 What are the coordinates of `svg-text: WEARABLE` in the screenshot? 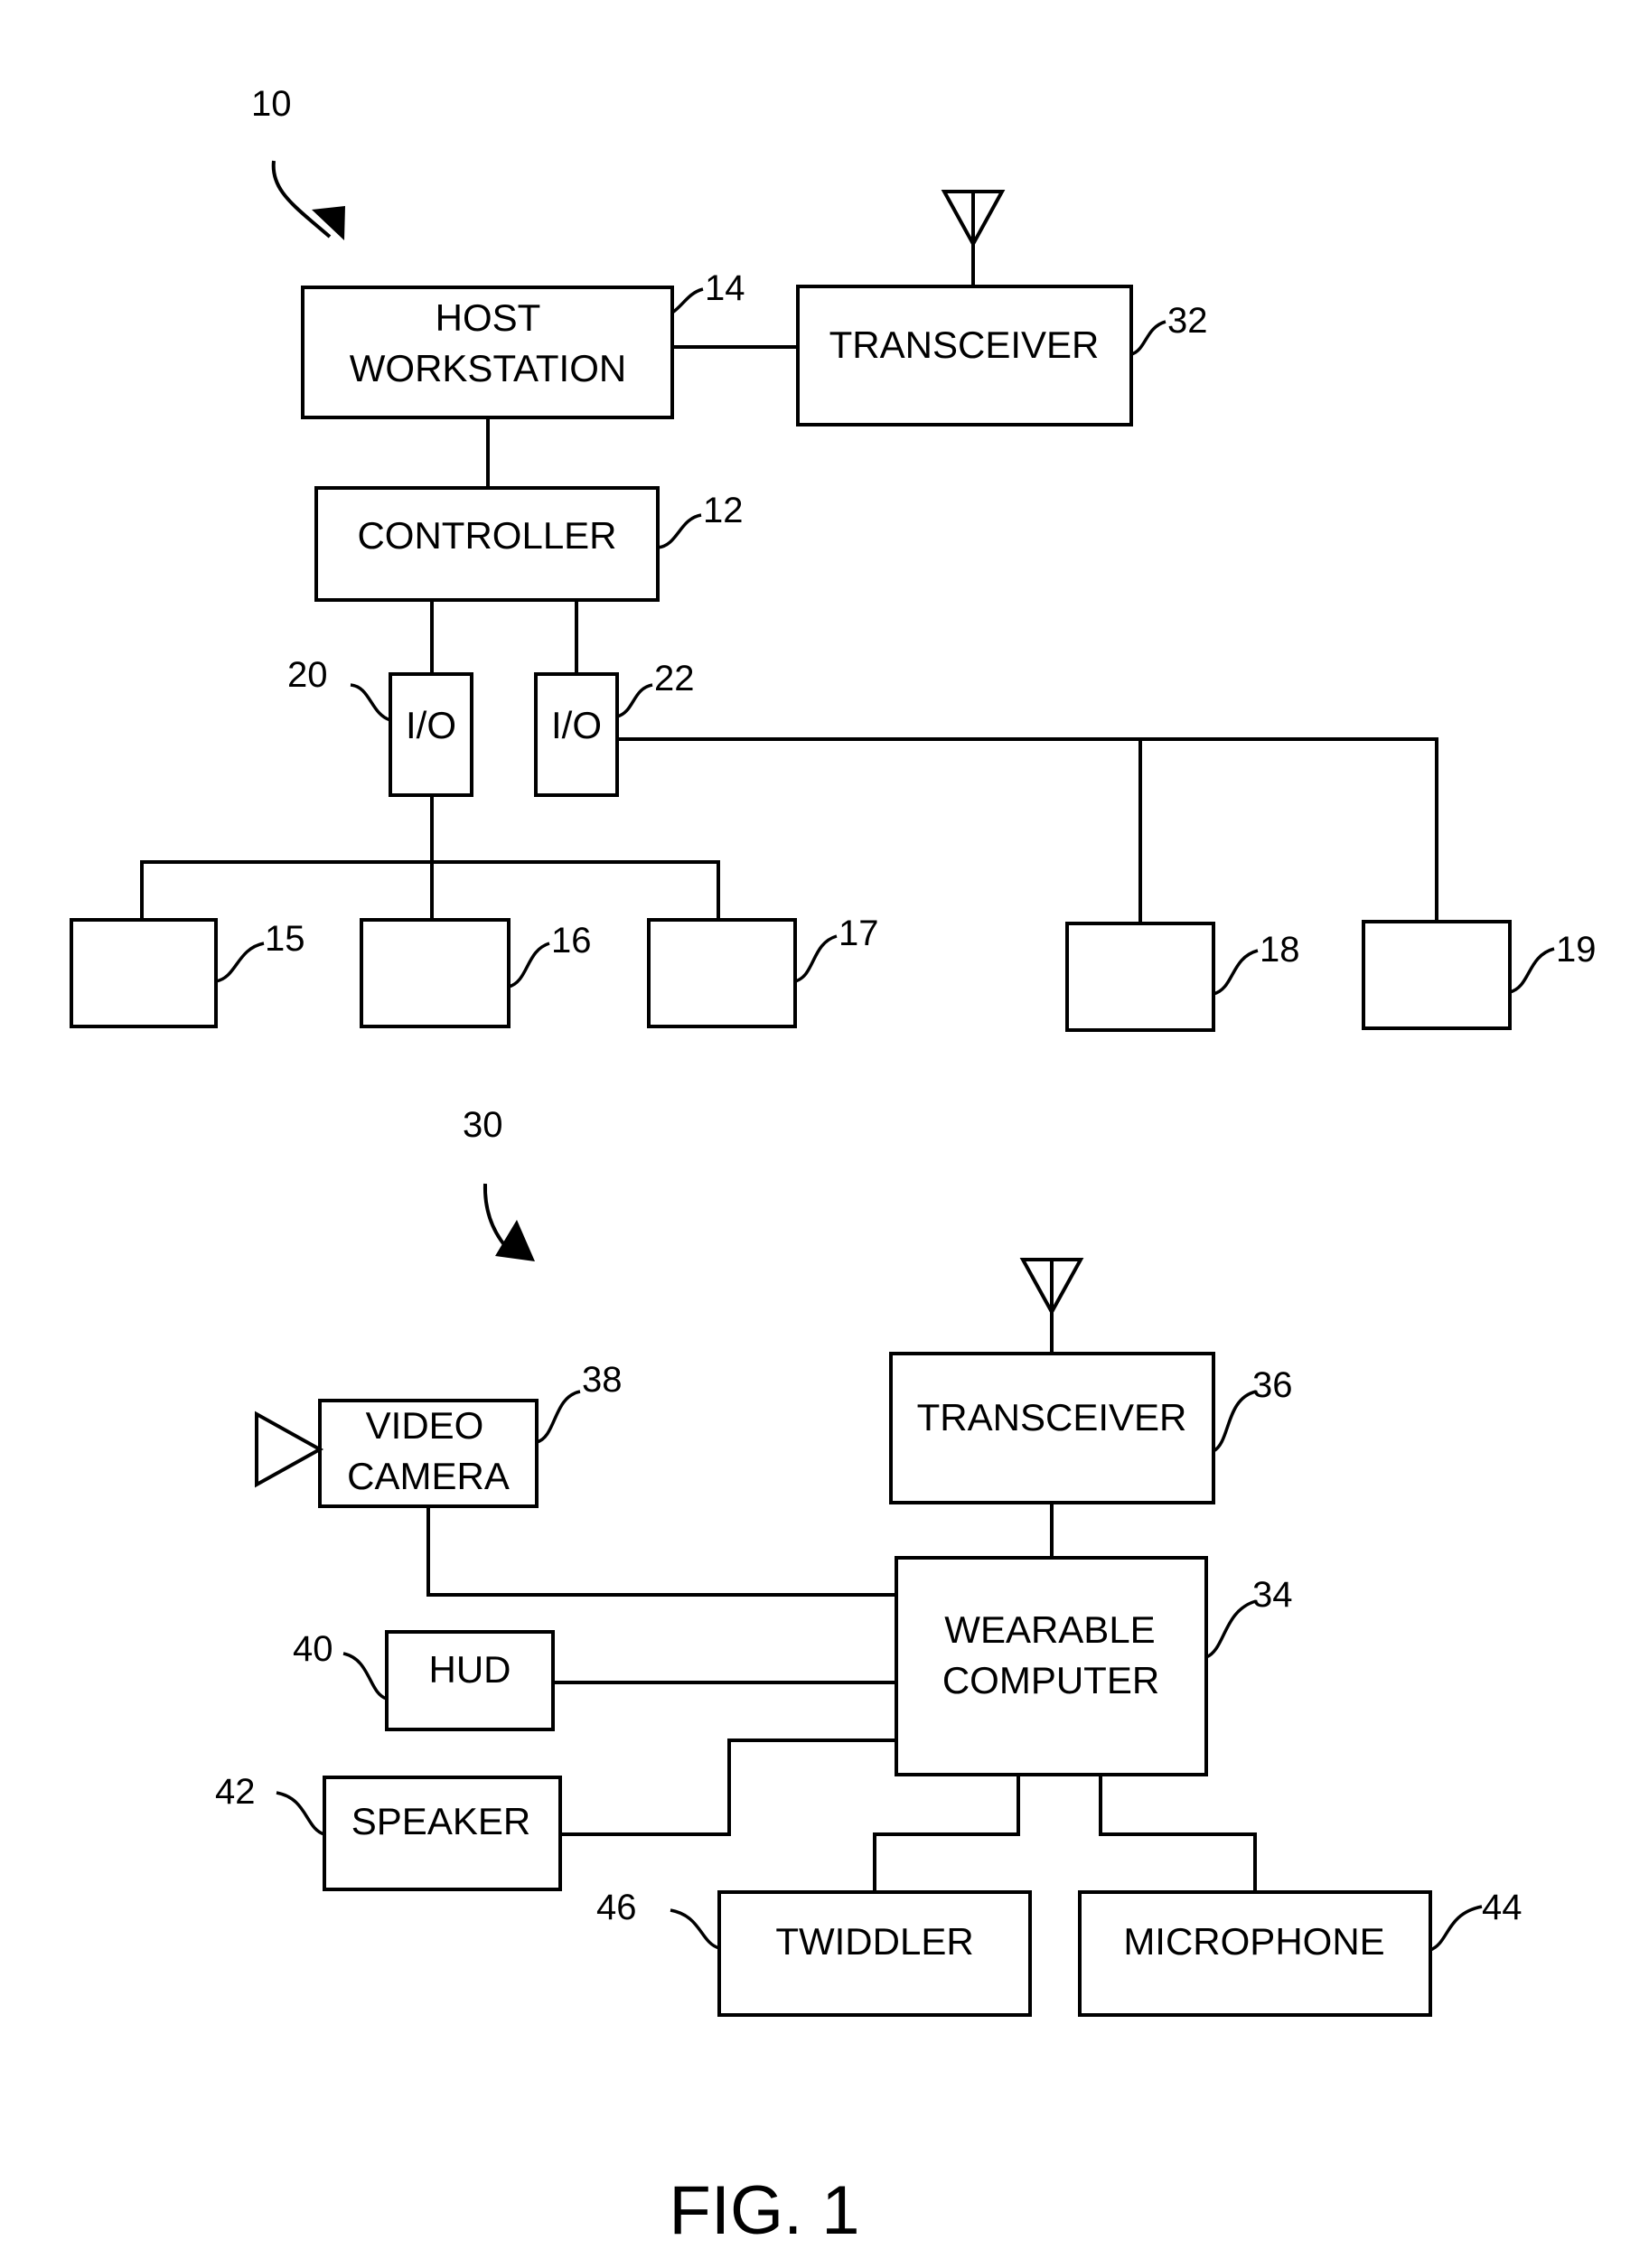 It's located at (1049, 1629).